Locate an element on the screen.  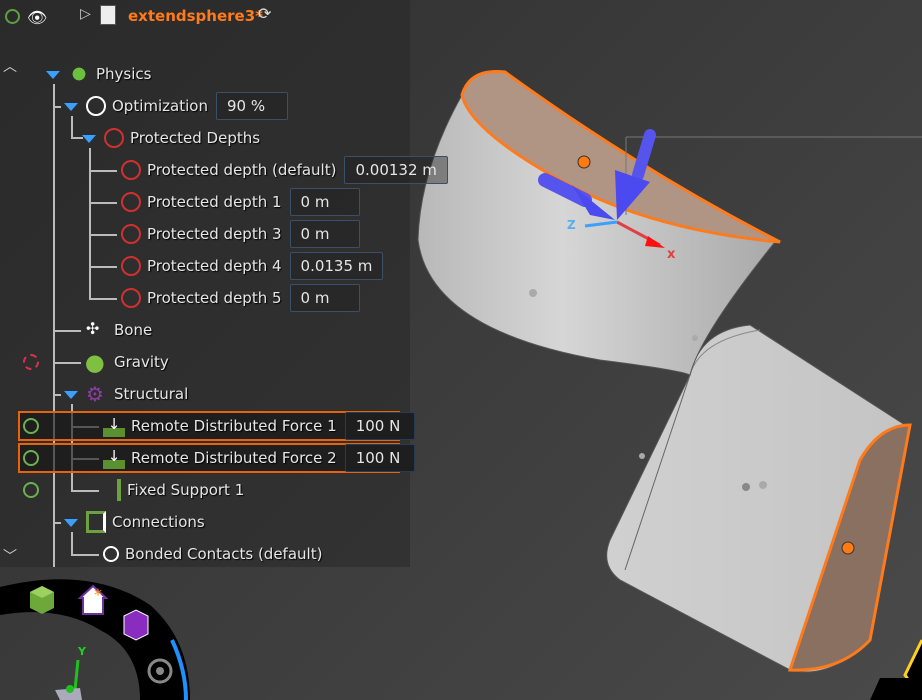
connections-icon is located at coordinates (96, 522).